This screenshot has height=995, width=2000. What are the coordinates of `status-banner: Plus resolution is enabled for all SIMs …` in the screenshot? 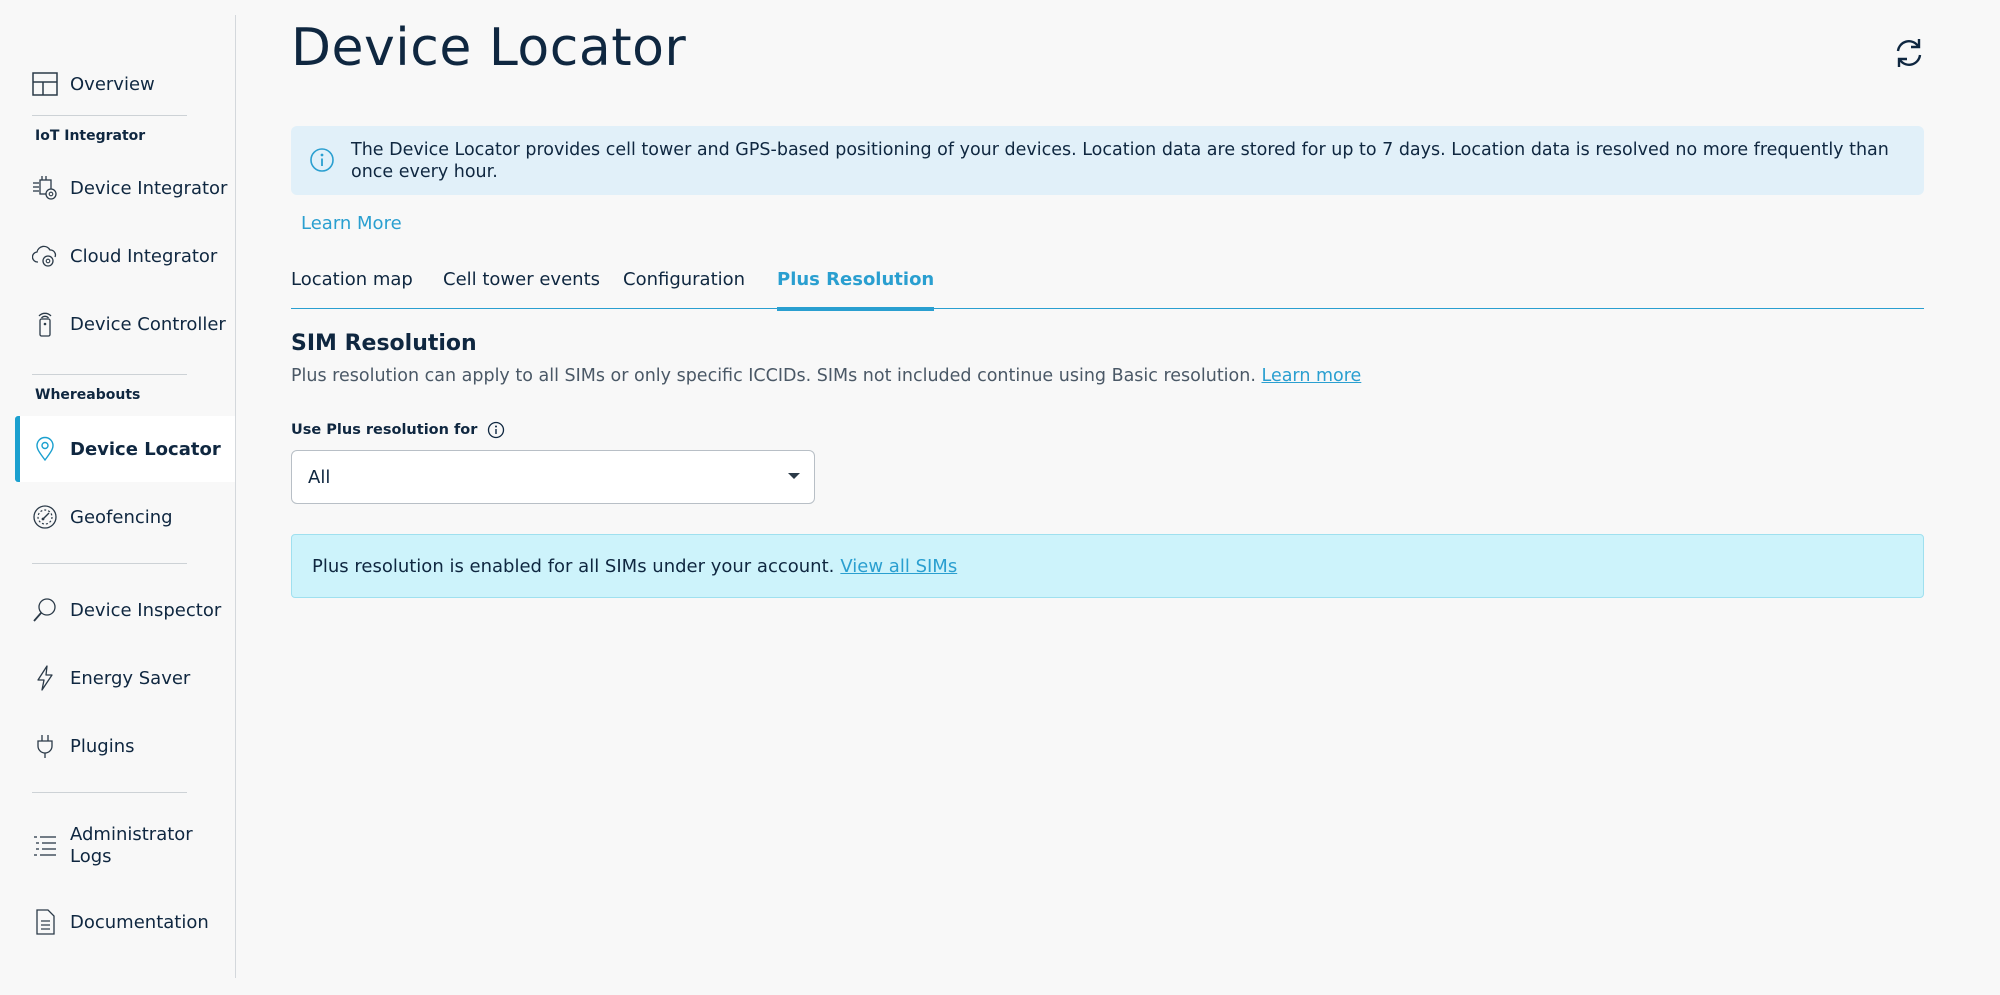 It's located at (1107, 566).